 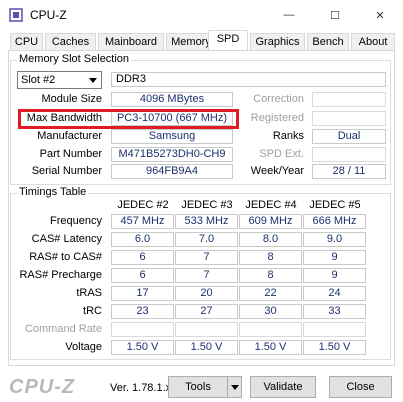 What do you see at coordinates (74, 59) in the screenshot?
I see `memory-slot-group-title: Memory Slot Selection` at bounding box center [74, 59].